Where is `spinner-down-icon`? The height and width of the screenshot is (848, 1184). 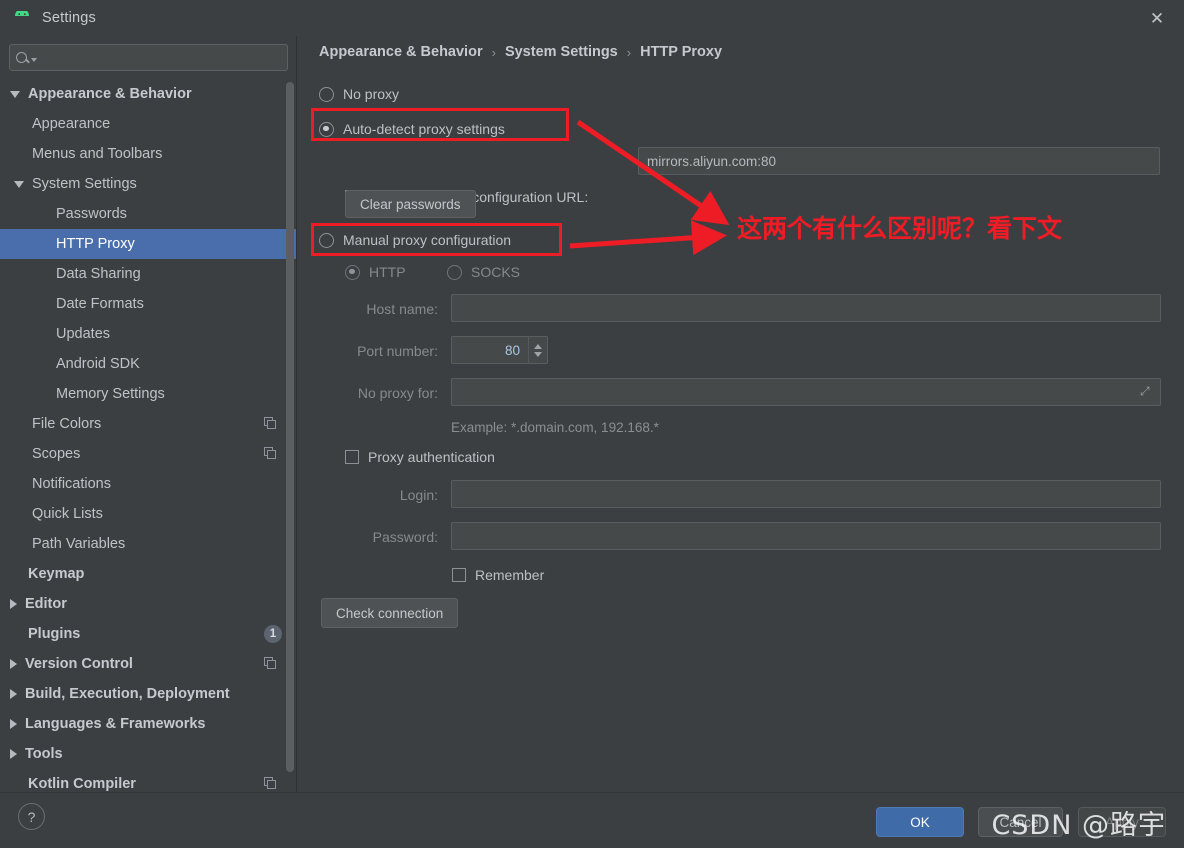
spinner-down-icon is located at coordinates (538, 354).